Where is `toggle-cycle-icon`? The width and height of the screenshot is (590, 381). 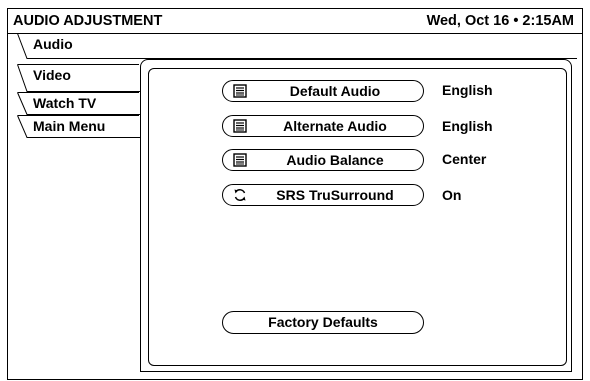
toggle-cycle-icon is located at coordinates (240, 195).